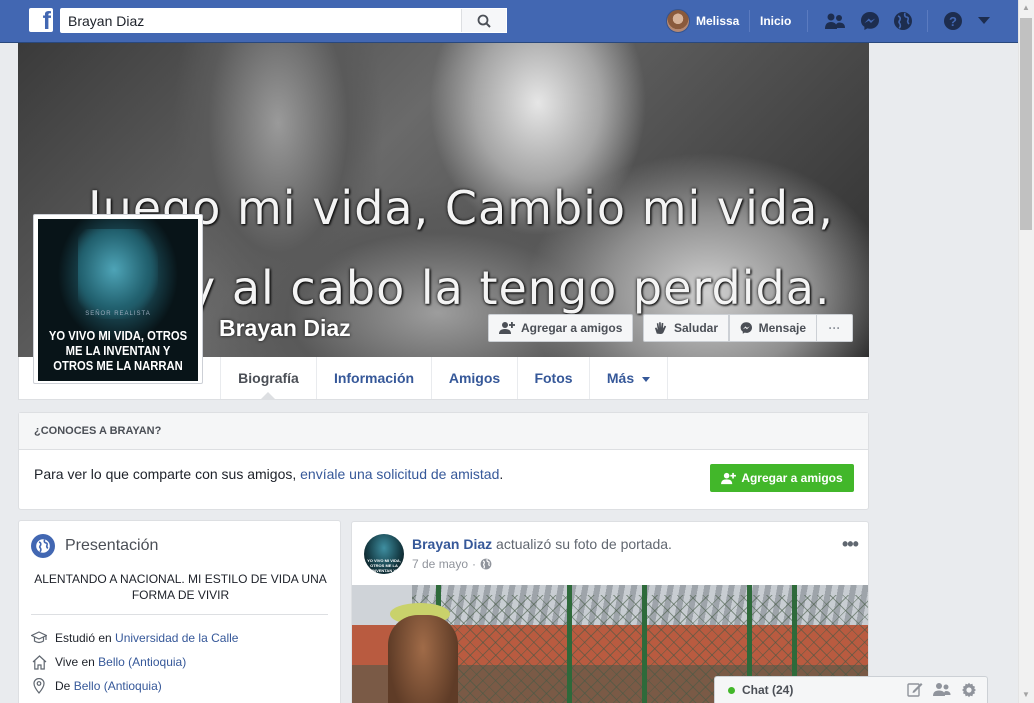 Image resolution: width=1034 pixels, height=703 pixels. Describe the element at coordinates (443, 431) in the screenshot. I see `friend-suggestion-title: ¿CONOCES A BRAYAN?` at that location.